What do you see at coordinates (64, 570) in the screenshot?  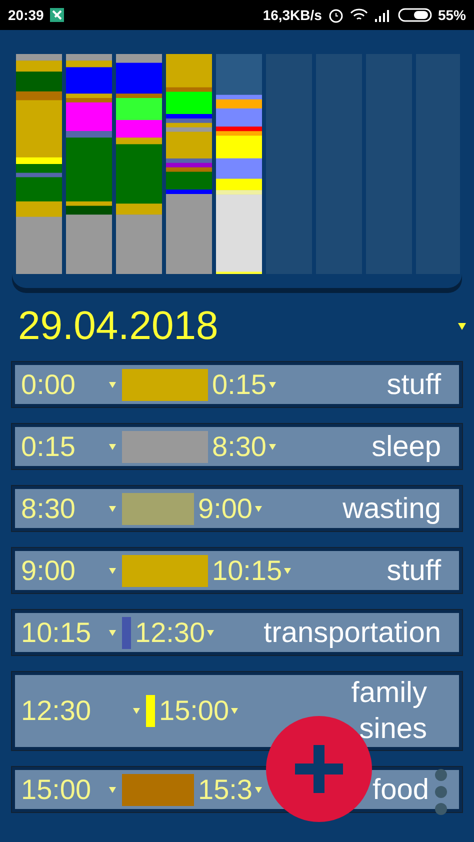 I see `start-time: 9:00` at bounding box center [64, 570].